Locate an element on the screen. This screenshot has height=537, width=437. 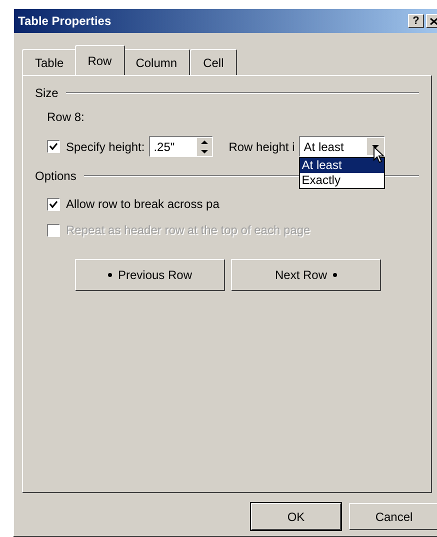
spin-down-icon is located at coordinates (204, 151).